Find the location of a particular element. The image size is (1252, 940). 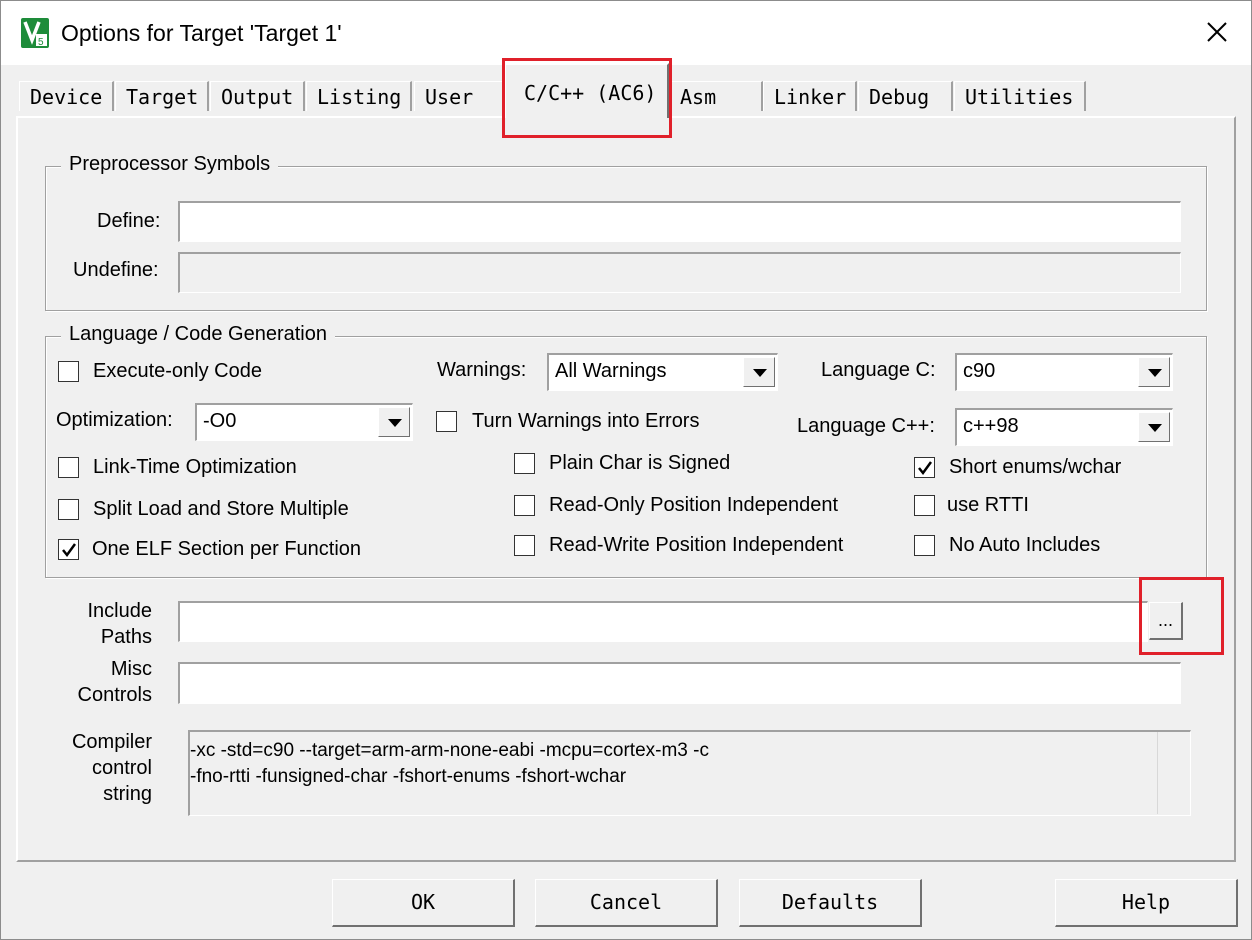

warnings-select: All Warnings is located at coordinates (662, 372).